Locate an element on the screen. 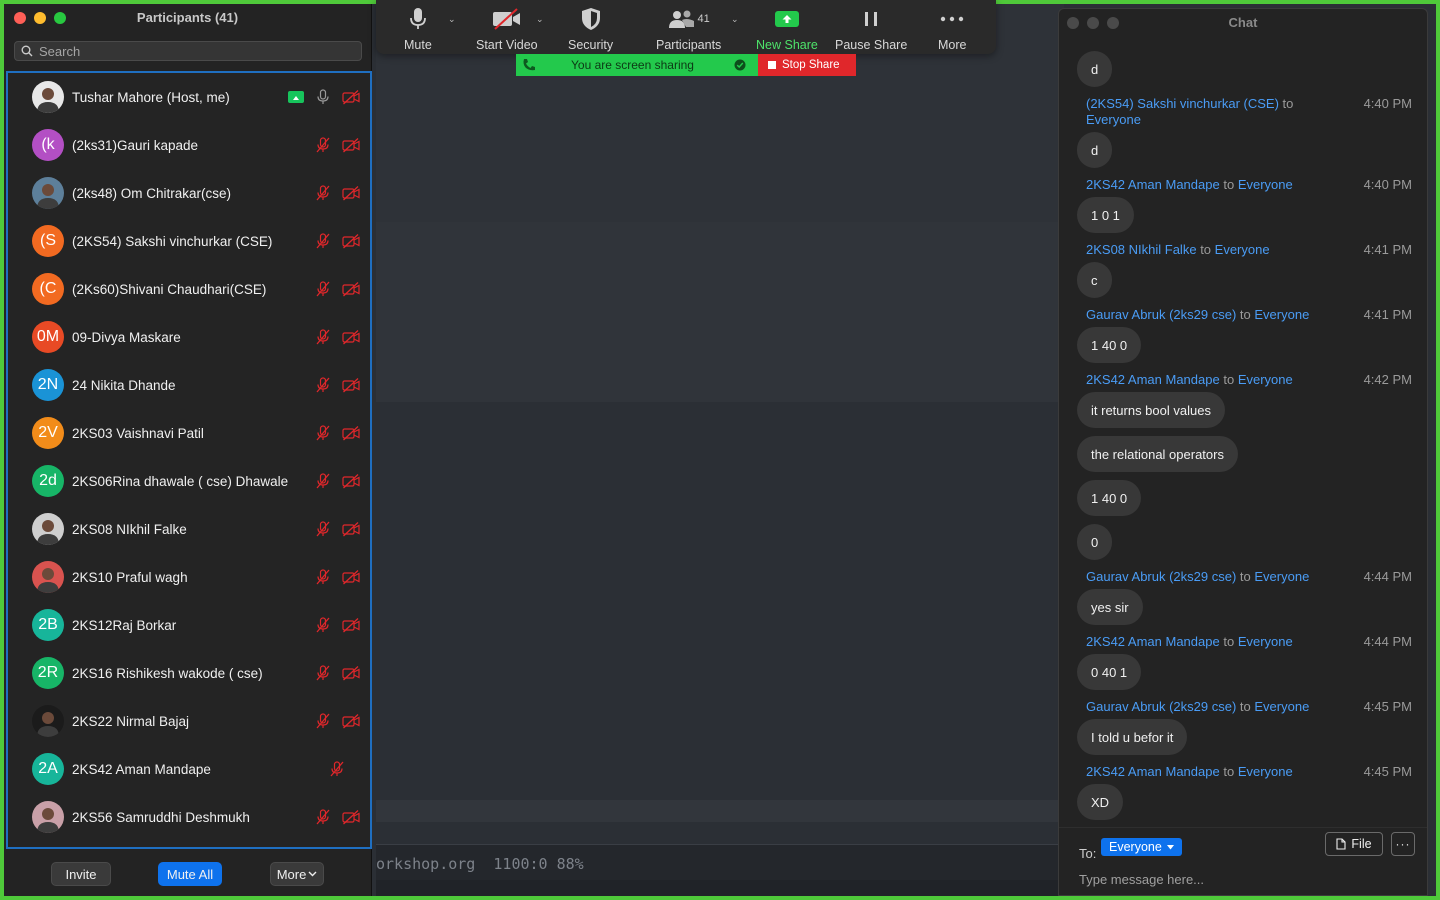 The width and height of the screenshot is (1440, 900). new-share-button: New Share is located at coordinates (787, 29).